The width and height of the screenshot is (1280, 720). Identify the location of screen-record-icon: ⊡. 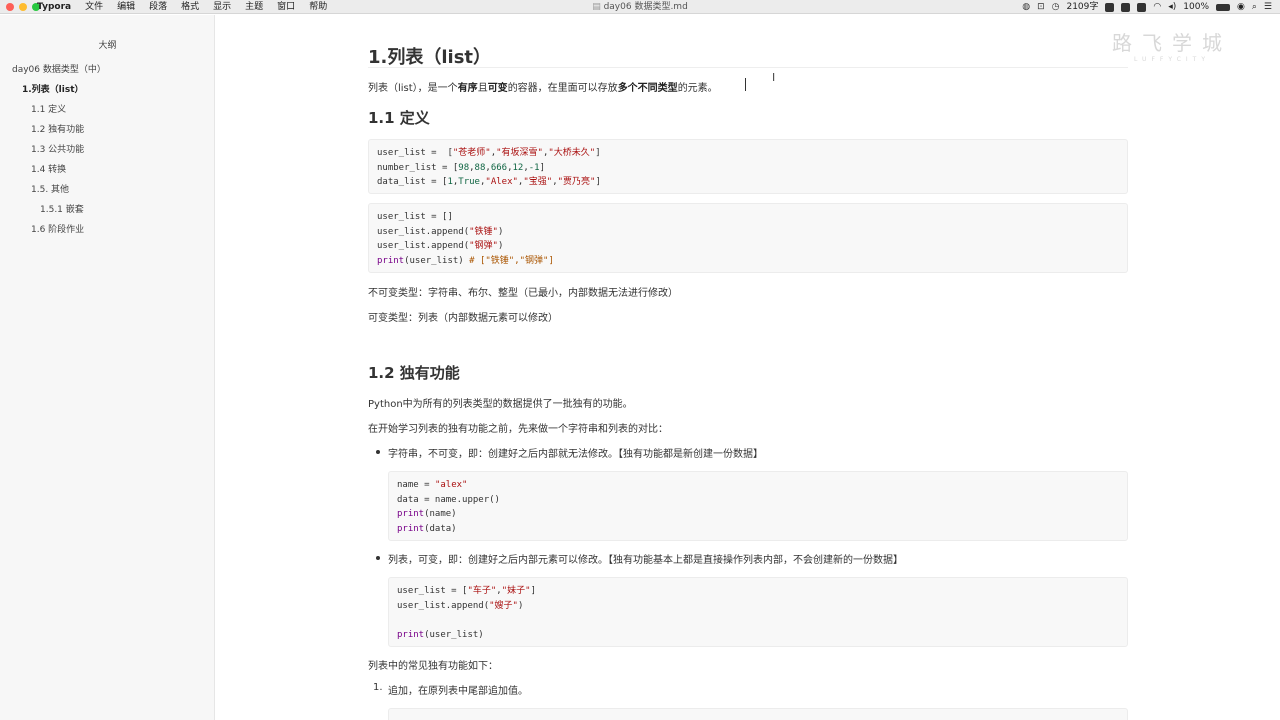
(1041, 7).